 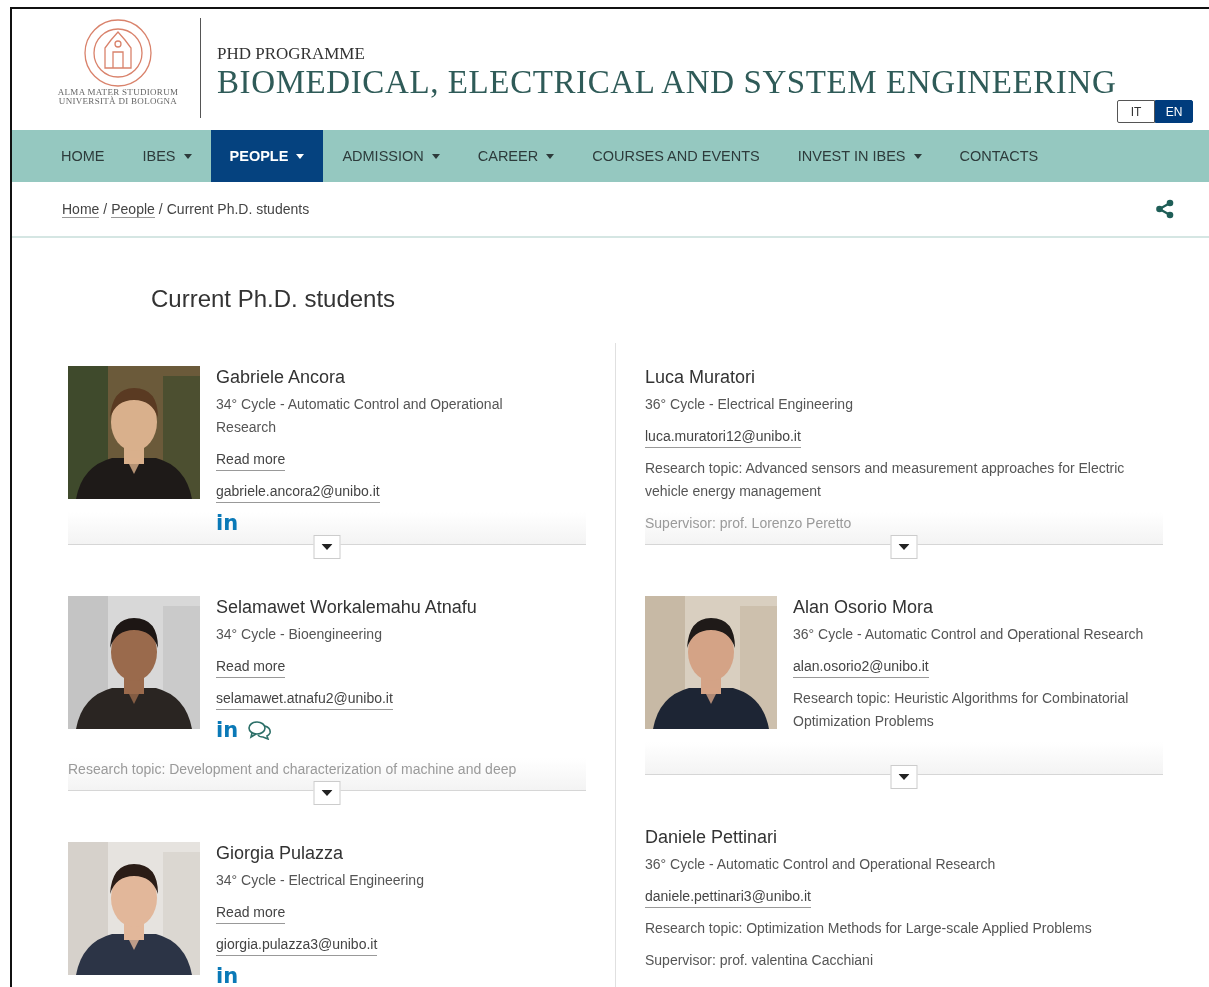 What do you see at coordinates (861, 667) in the screenshot?
I see `text-link: alan.osorio2@unibo.it` at bounding box center [861, 667].